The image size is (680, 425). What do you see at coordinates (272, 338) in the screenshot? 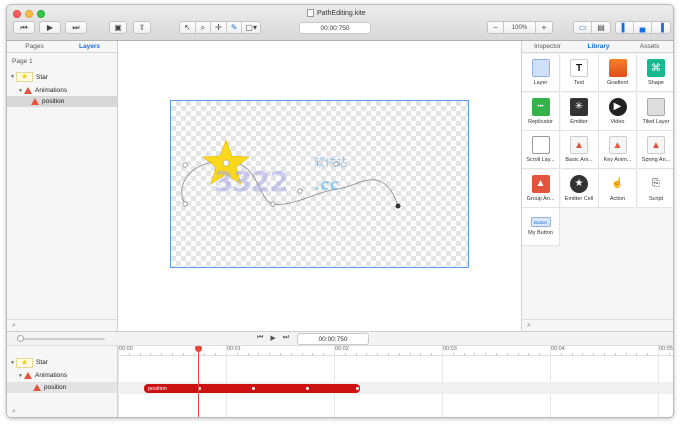
I see `play-icon: ▶` at bounding box center [272, 338].